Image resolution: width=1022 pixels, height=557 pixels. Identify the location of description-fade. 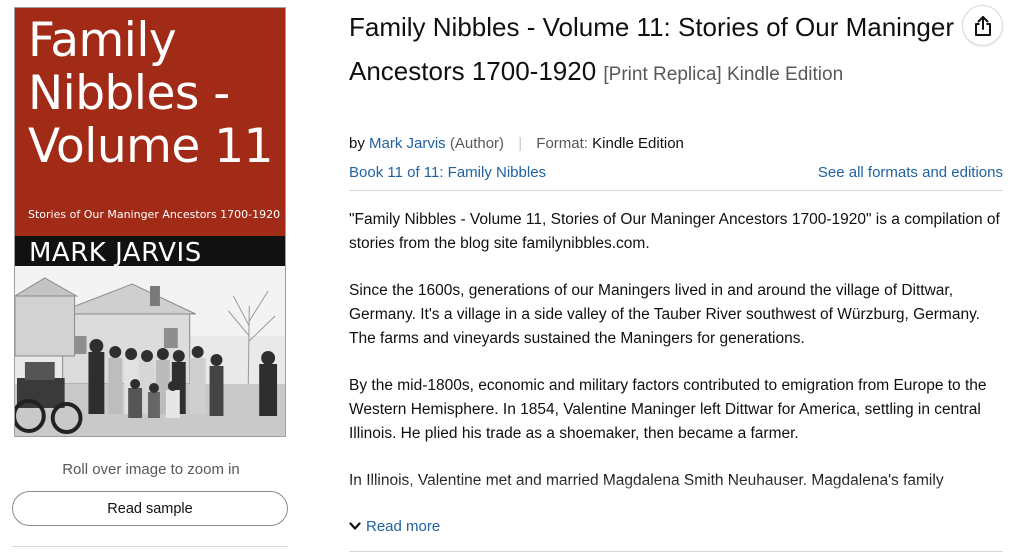
(679, 496).